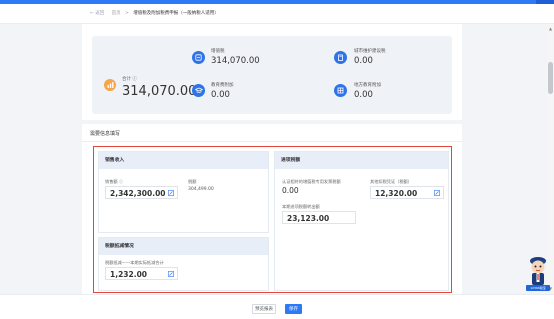  Describe the element at coordinates (183, 192) in the screenshot. I see `sales-income-card: 销售收入 销售额 ⓘ 2,342,300.00 税额 304,499.00` at that location.